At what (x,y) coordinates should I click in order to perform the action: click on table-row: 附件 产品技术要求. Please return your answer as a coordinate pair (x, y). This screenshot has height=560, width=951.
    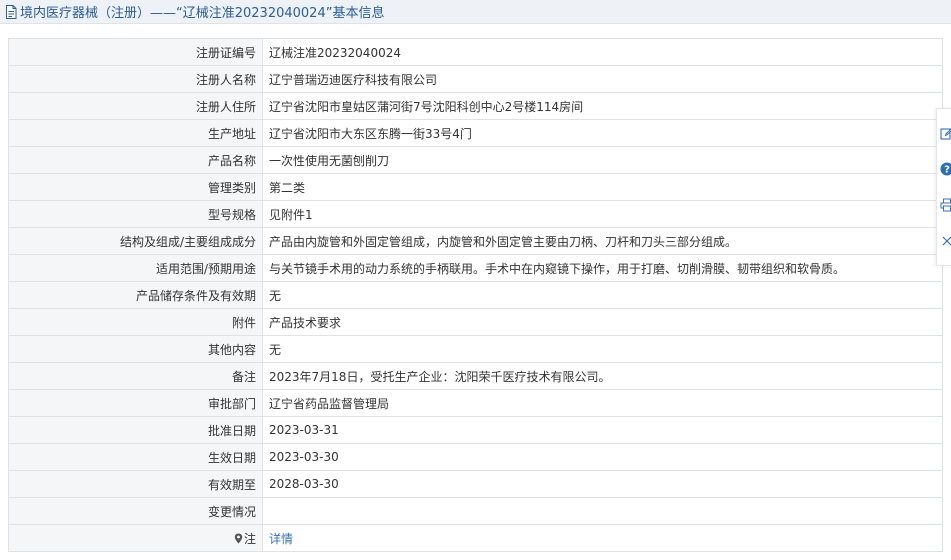
    Looking at the image, I should click on (475, 322).